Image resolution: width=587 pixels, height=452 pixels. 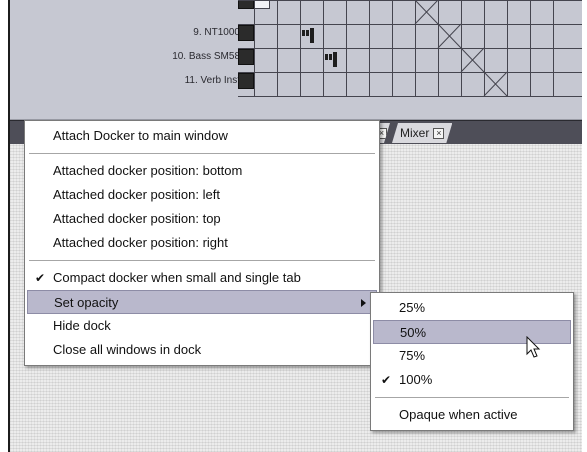 What do you see at coordinates (413, 332) in the screenshot?
I see `menu-item-label: 50%` at bounding box center [413, 332].